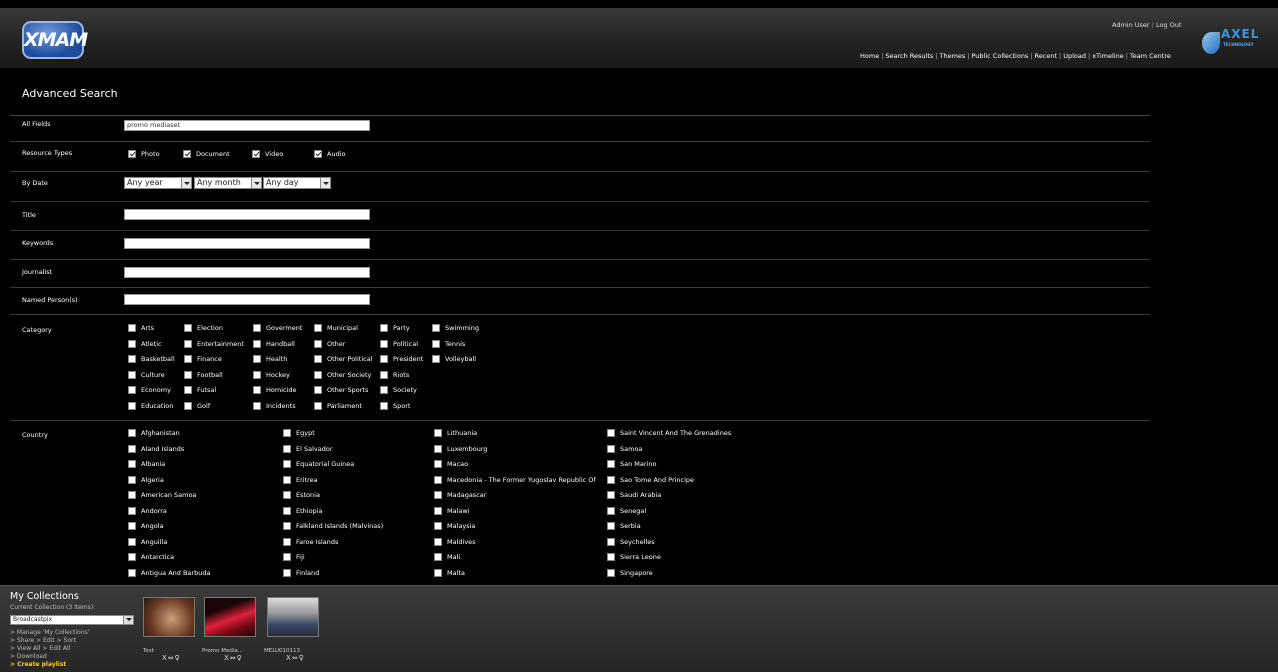 This screenshot has height=672, width=1278. Describe the element at coordinates (394, 374) in the screenshot. I see `category-checkbox: Riots` at that location.